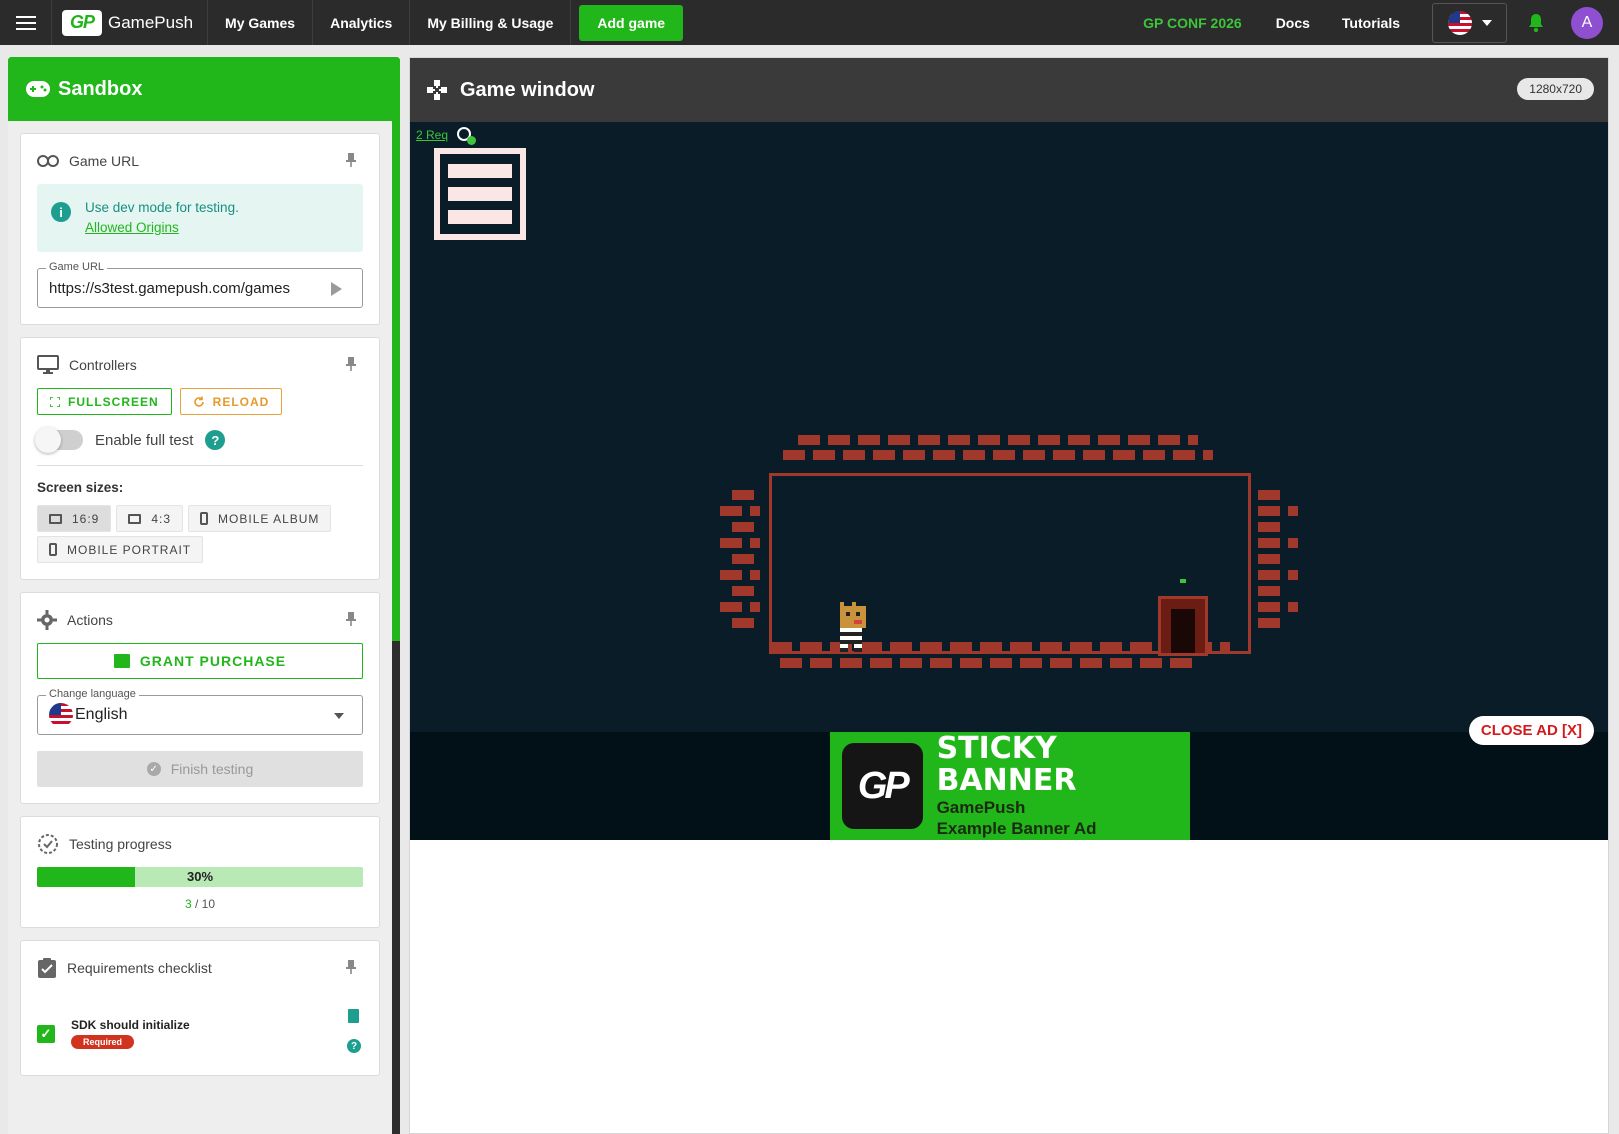 The image size is (1619, 1134). I want to click on testing-progress-card-title: Testing progress, so click(200, 844).